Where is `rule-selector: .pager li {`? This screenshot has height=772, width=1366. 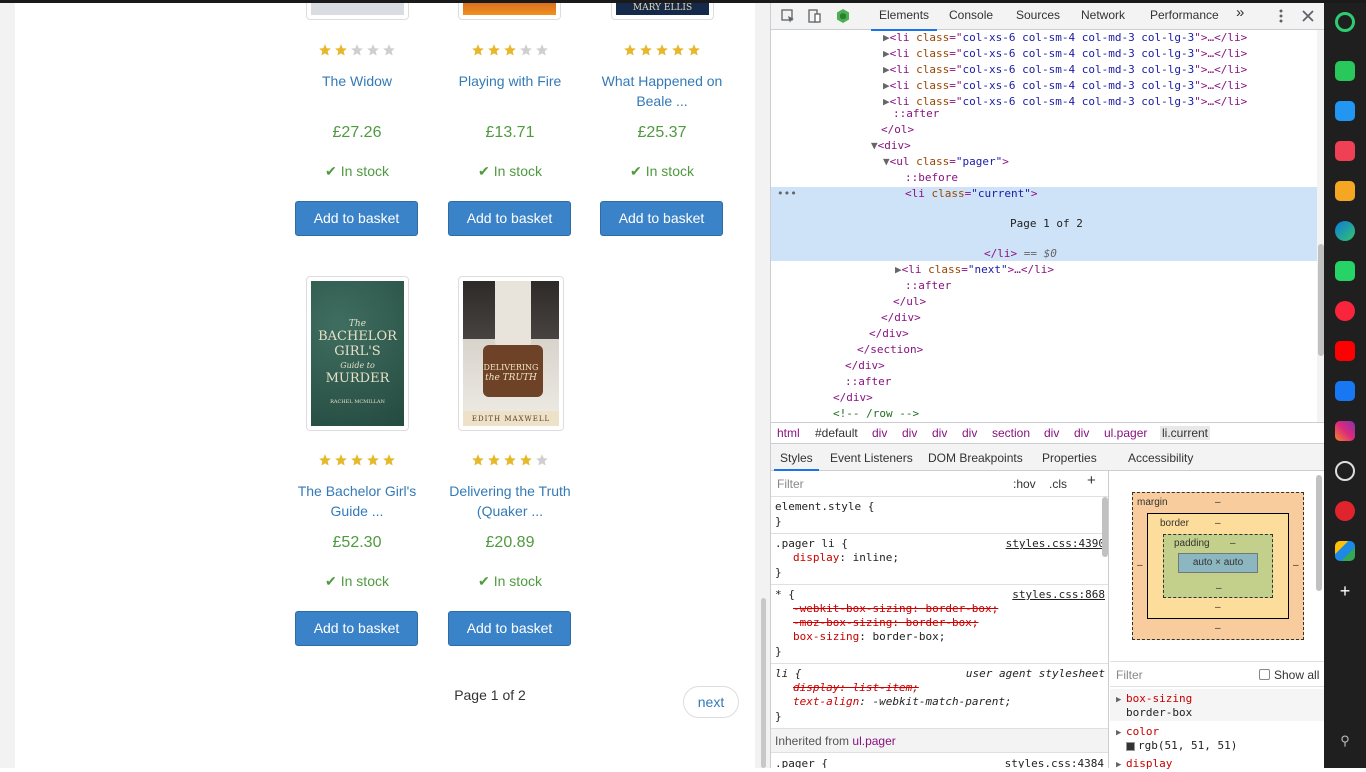
rule-selector: .pager li { is located at coordinates (811, 544).